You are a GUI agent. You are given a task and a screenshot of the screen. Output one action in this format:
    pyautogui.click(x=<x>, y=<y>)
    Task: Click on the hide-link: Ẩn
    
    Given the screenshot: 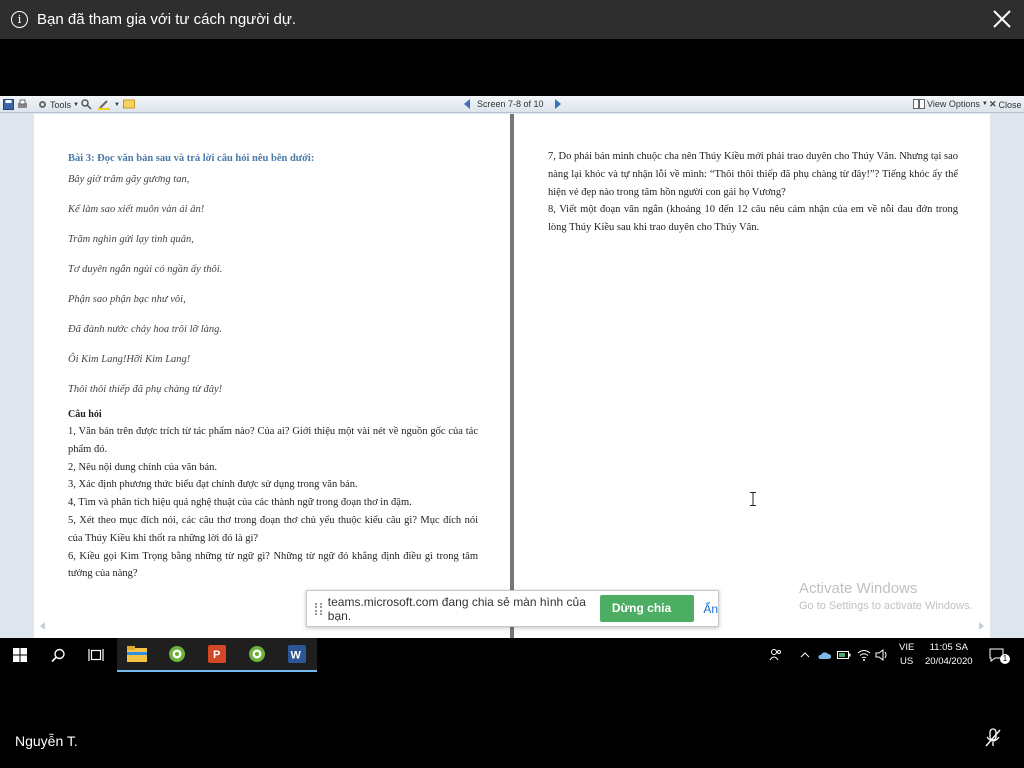 What is the action you would take?
    pyautogui.click(x=710, y=609)
    